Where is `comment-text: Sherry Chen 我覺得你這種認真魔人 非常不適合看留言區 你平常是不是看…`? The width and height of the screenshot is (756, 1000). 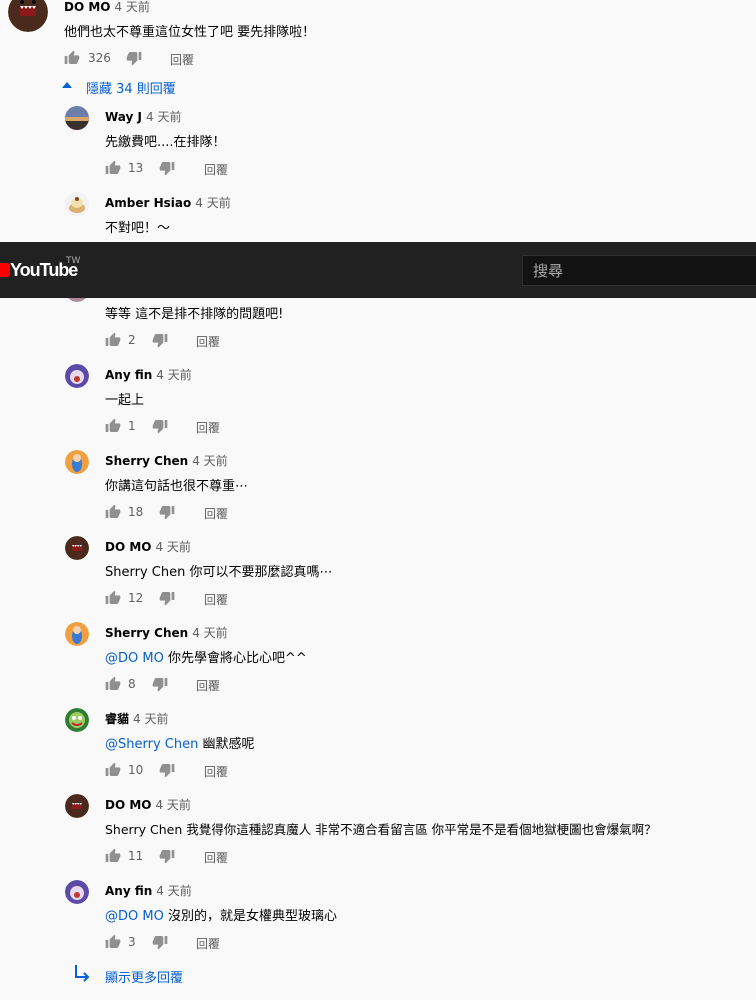 comment-text: Sherry Chen 我覺得你這種認真魔人 非常不適合看留言區 你平常是不是看… is located at coordinates (381, 829).